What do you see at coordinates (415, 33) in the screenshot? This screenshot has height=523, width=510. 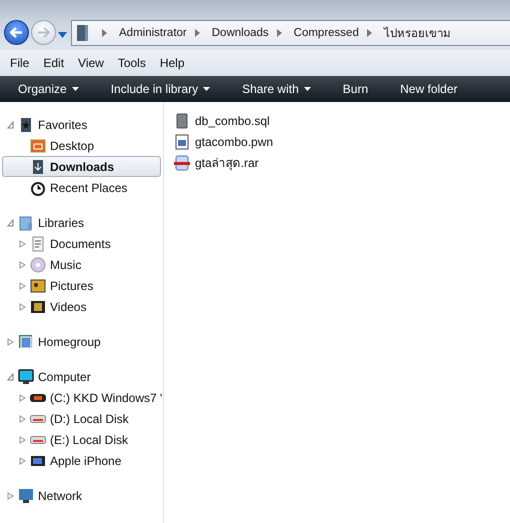 I see `breadcrumb-item: ไปหรอยเขาม` at bounding box center [415, 33].